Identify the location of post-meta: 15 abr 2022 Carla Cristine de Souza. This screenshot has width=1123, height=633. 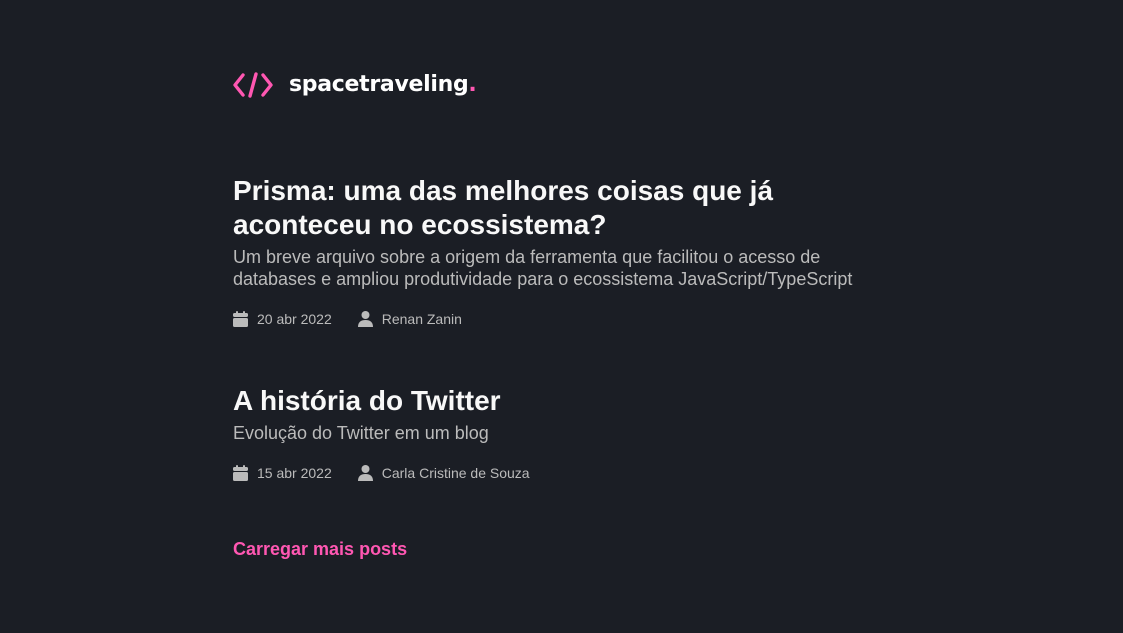
(563, 473).